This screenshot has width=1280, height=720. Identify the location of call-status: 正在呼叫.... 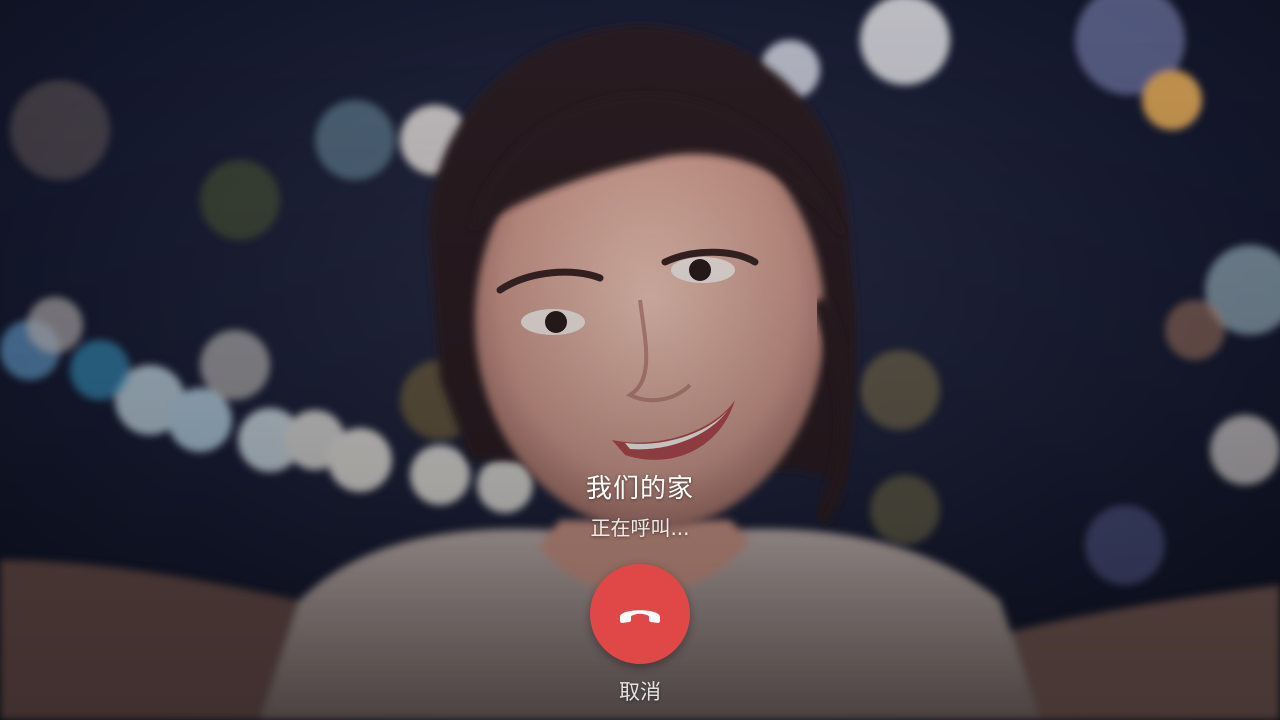
(640, 528).